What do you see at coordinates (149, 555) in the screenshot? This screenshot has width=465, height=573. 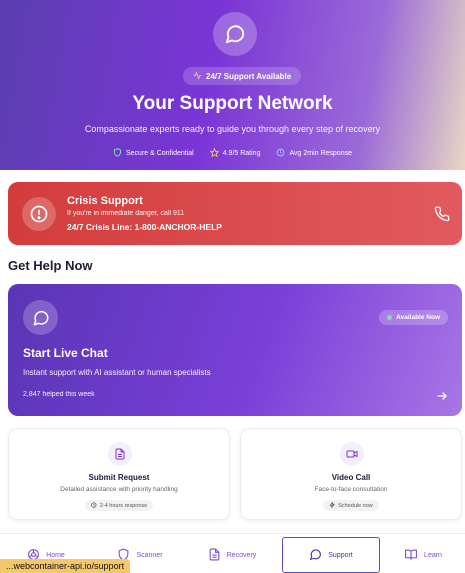 I see `nav-label-scanner: Scanner` at bounding box center [149, 555].